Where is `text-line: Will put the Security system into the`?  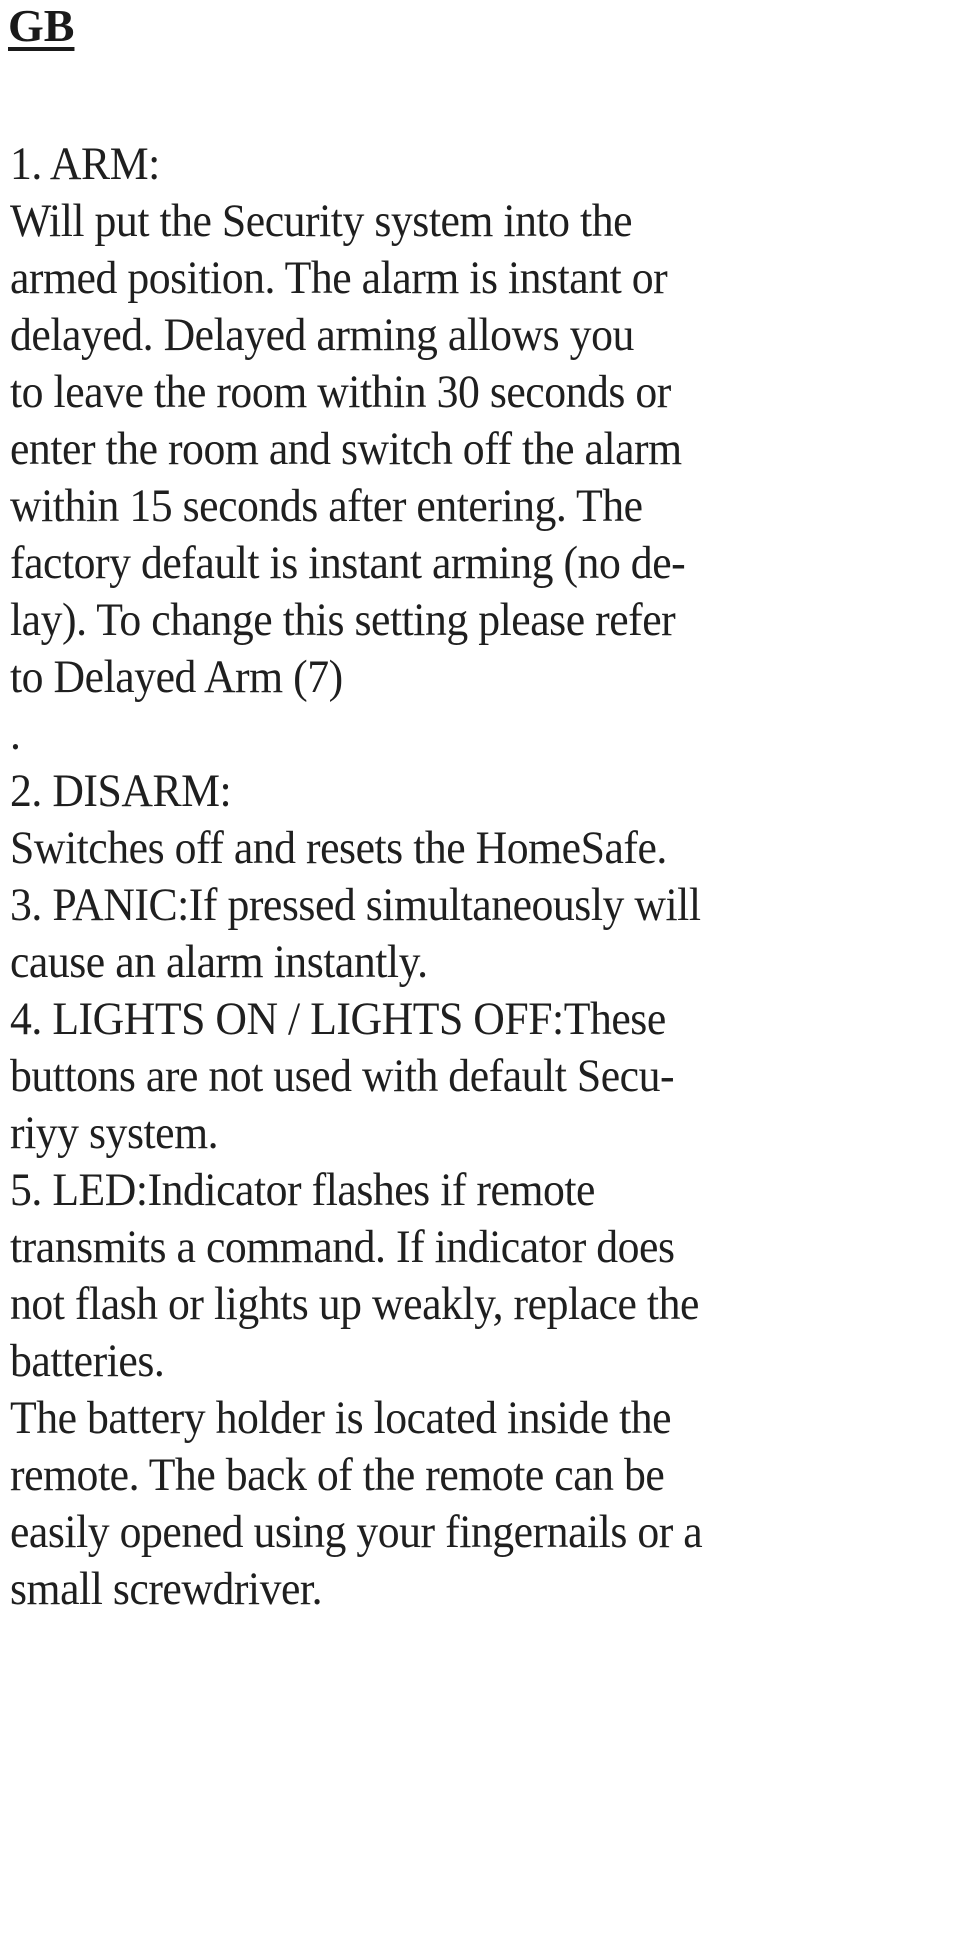
text-line: Will put the Security system into the is located at coordinates (321, 221).